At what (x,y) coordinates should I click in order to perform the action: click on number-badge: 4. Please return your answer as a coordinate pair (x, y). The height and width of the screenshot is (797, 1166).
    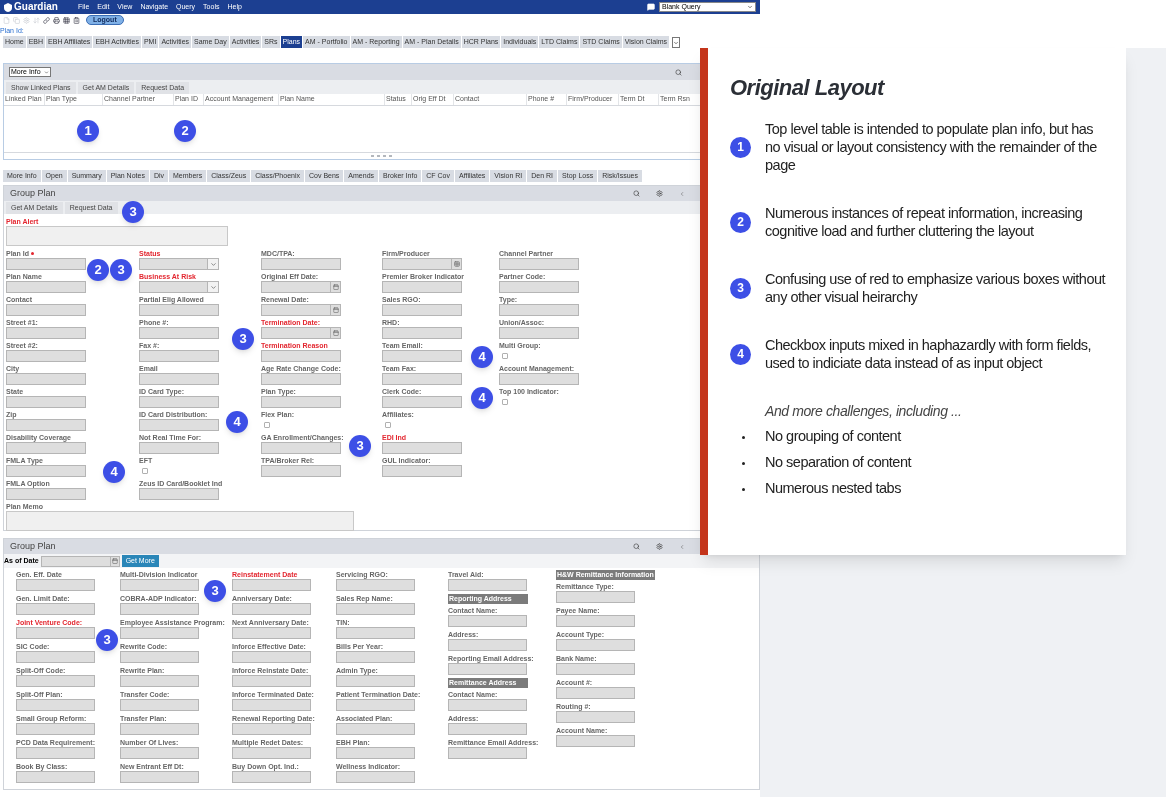
    Looking at the image, I should click on (740, 354).